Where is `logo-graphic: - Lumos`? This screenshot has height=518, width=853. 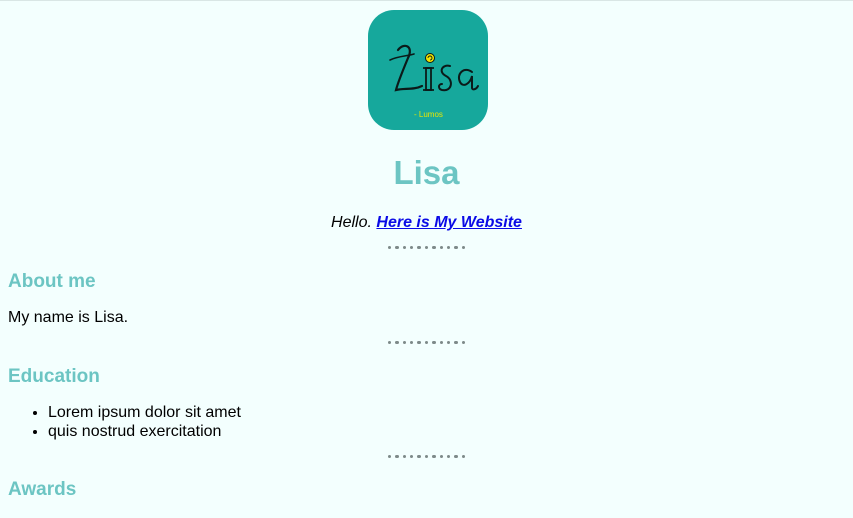
logo-graphic: - Lumos is located at coordinates (434, 81).